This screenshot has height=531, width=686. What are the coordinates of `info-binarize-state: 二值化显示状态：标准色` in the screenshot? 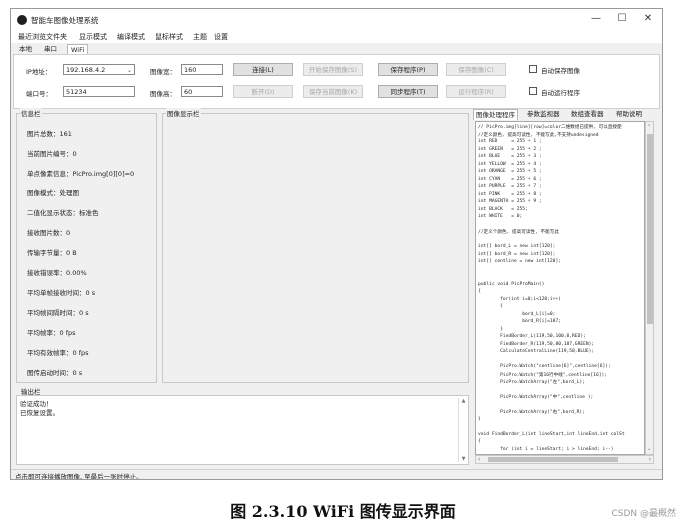 It's located at (63, 213).